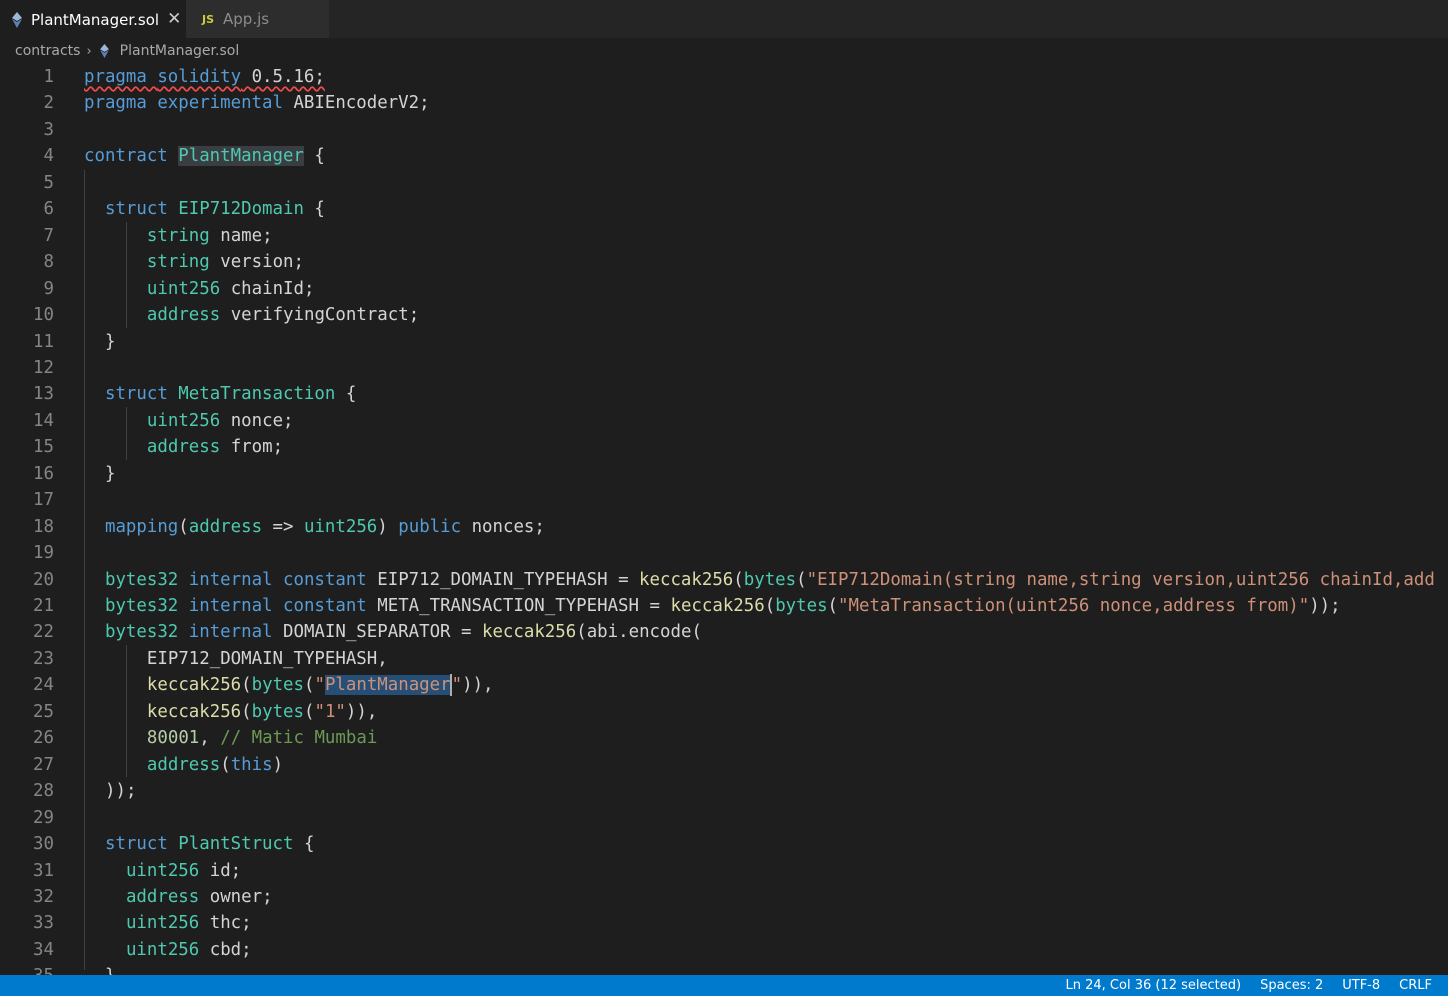 This screenshot has width=1448, height=996. What do you see at coordinates (724, 156) in the screenshot?
I see `code-line: 4 contract PlantManager {` at bounding box center [724, 156].